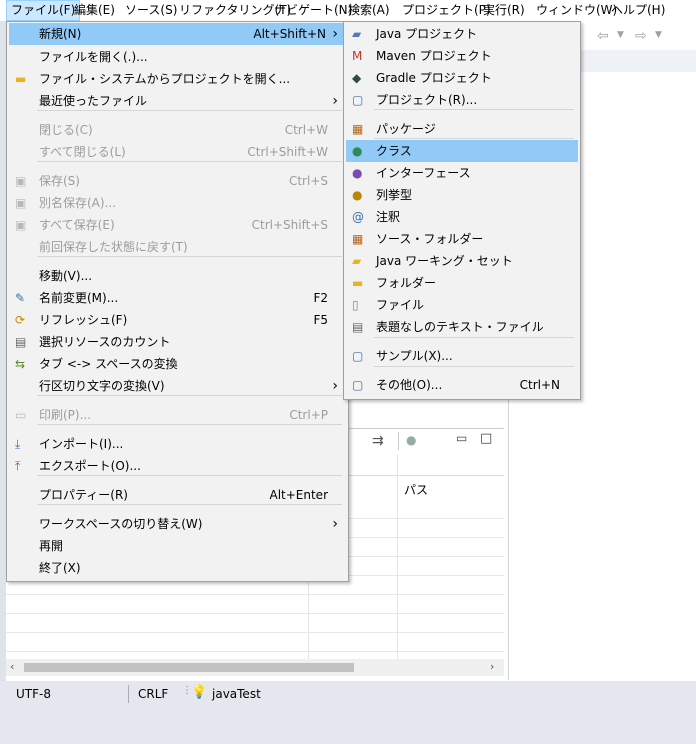  I want to click on menu-item-label: すべて保存(E), so click(77, 225).